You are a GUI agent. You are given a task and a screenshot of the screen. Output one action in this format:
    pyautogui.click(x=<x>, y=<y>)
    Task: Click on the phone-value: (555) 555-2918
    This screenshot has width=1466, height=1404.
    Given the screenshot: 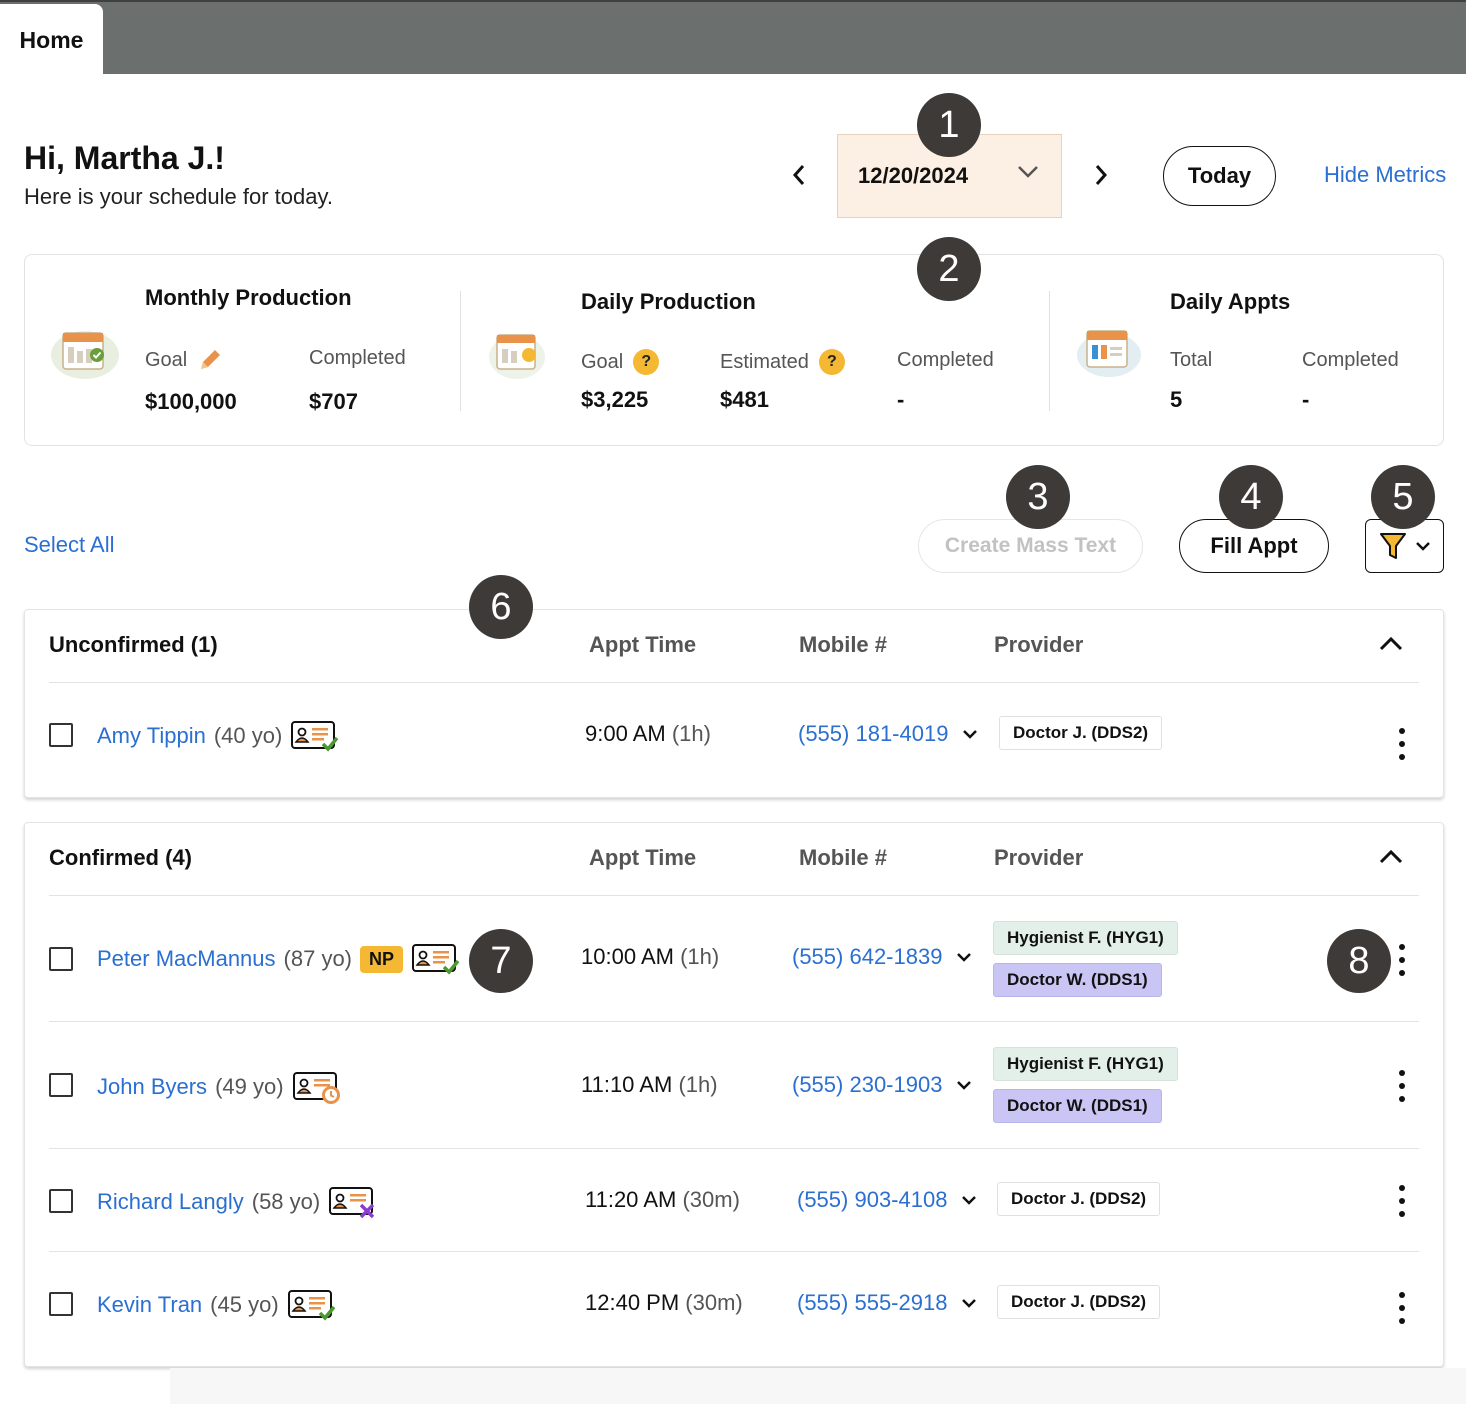 What is the action you would take?
    pyautogui.click(x=872, y=1302)
    